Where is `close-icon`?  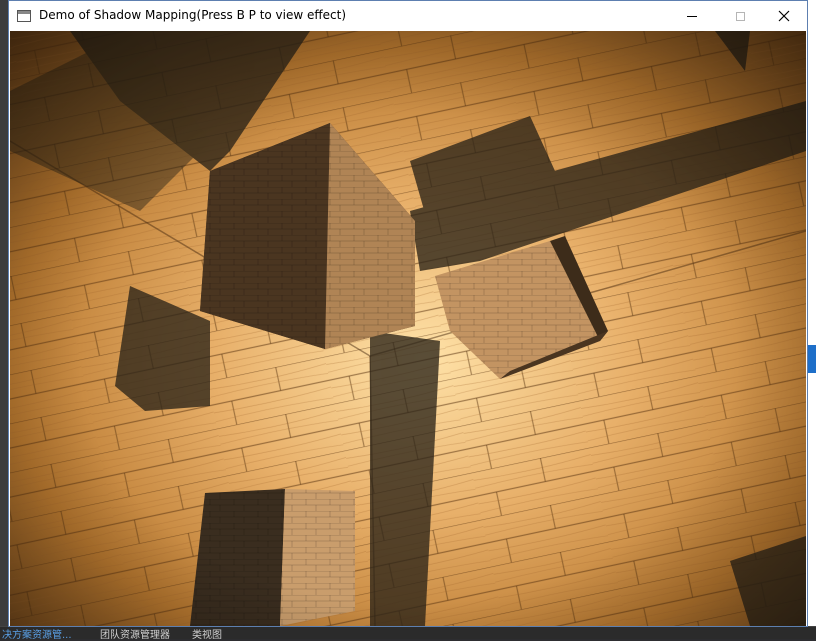
close-icon is located at coordinates (784, 16).